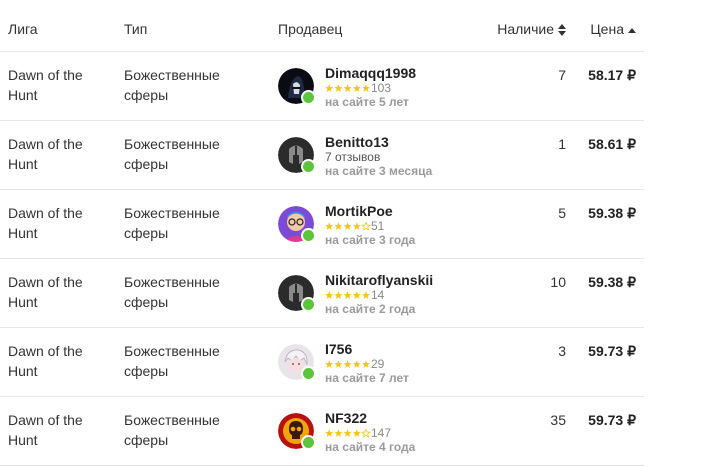 The height and width of the screenshot is (467, 718). I want to click on header-price-sort: Цена, so click(613, 29).